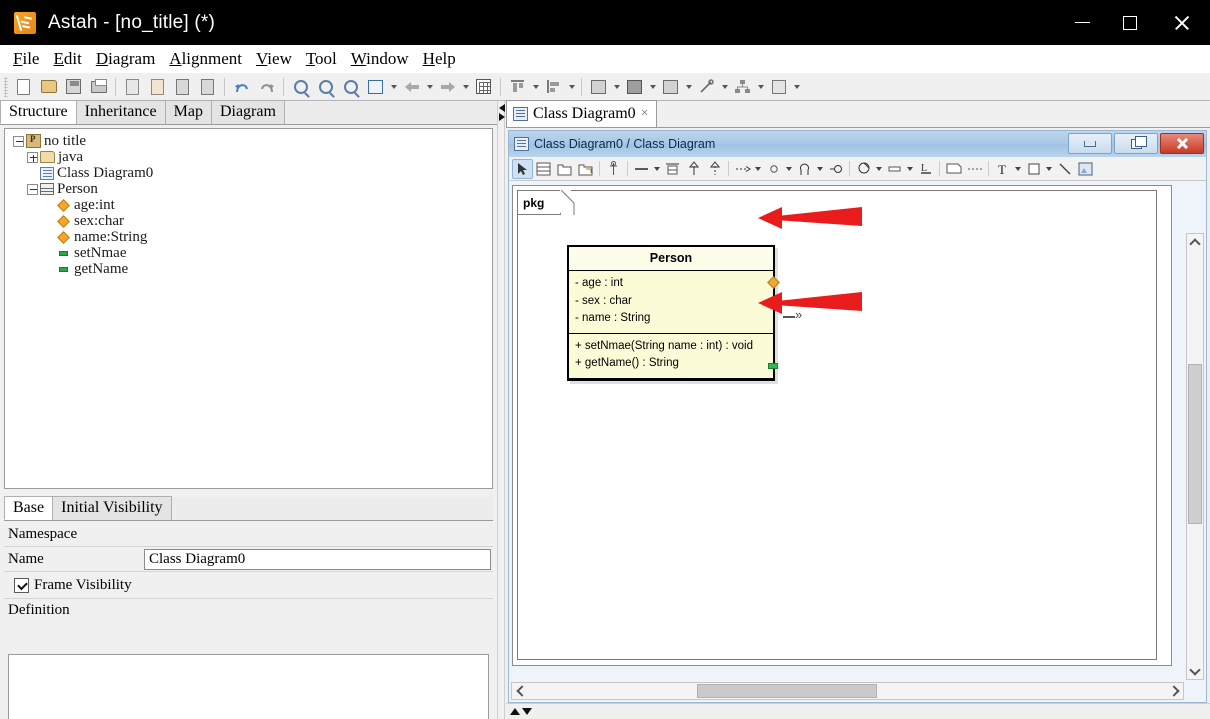  Describe the element at coordinates (564, 169) in the screenshot. I see `package-tool-button` at that location.